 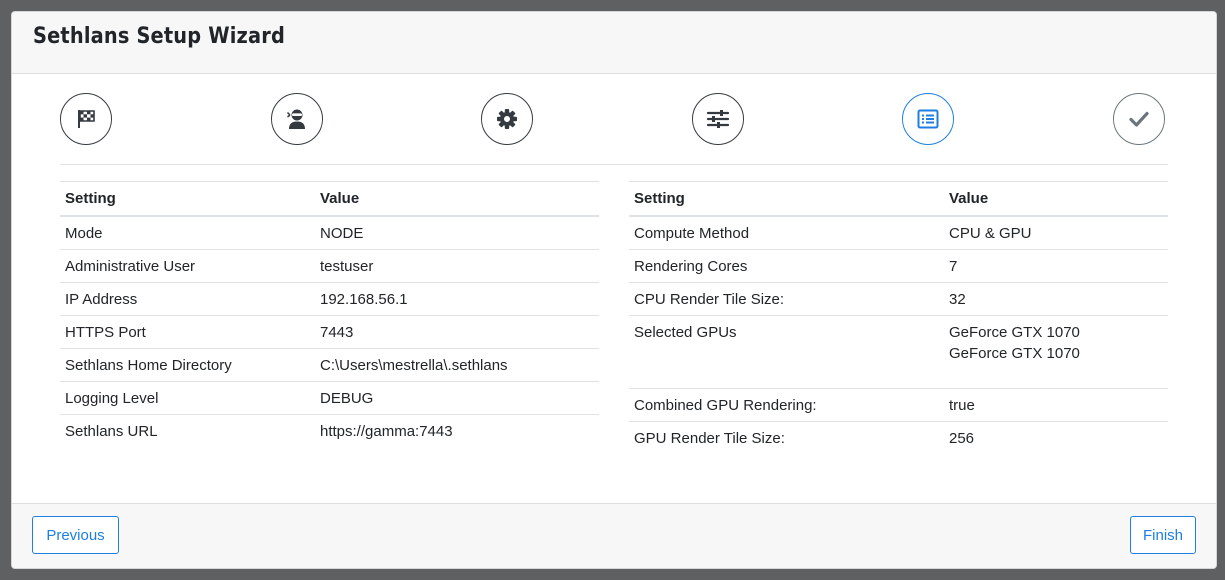 I want to click on table-row: GPU Render Tile Size: 256, so click(x=898, y=437).